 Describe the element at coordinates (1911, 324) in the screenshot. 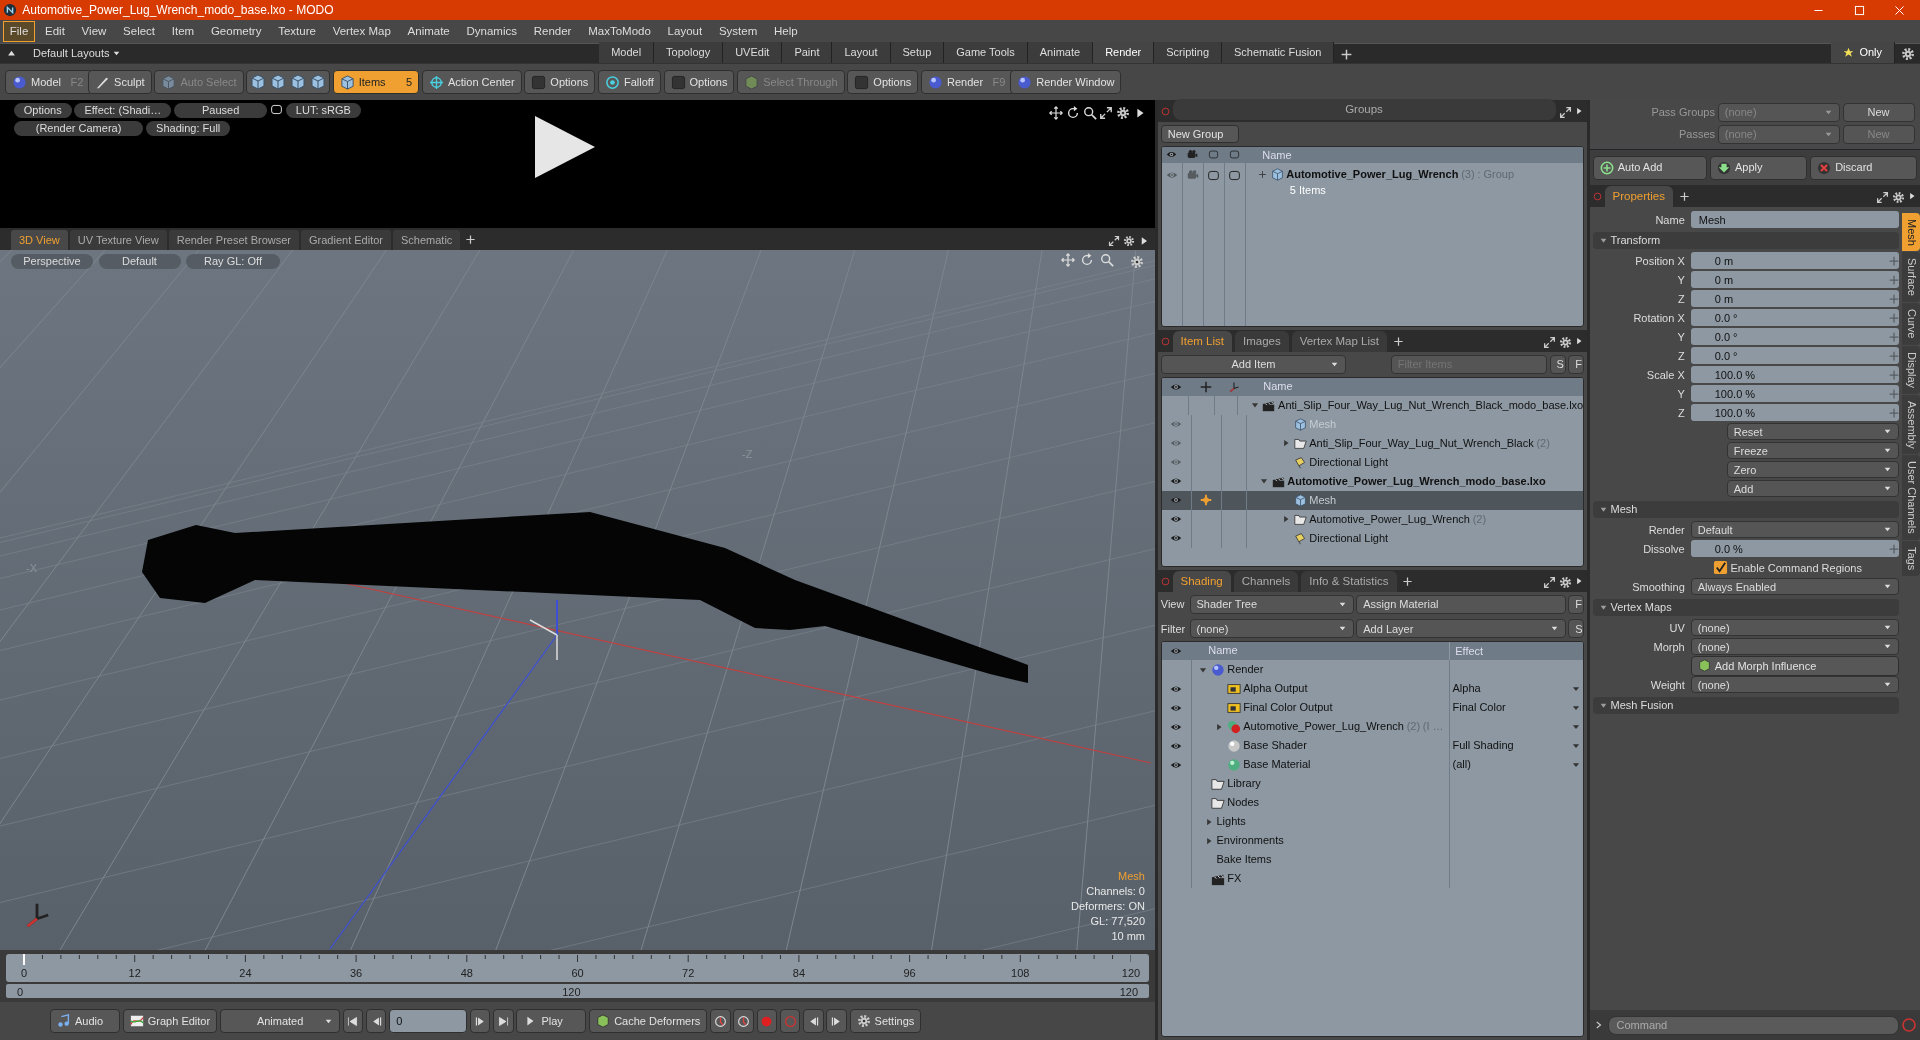

I see `side-tab: Curve` at that location.